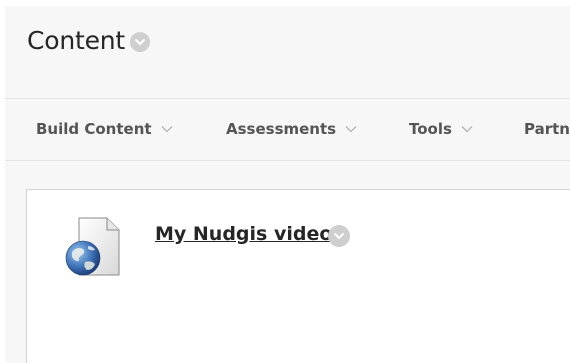 This screenshot has height=363, width=570. I want to click on divider, so click(287, 160).